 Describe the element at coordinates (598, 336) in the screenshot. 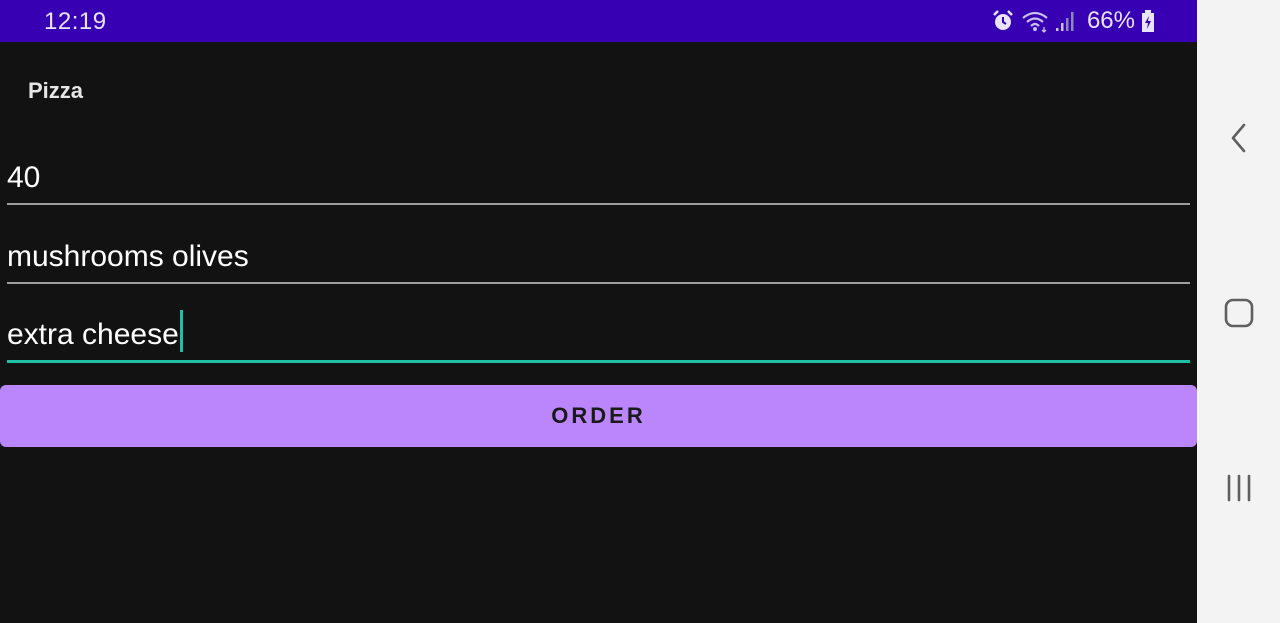

I see `extras-field: extra cheese` at that location.